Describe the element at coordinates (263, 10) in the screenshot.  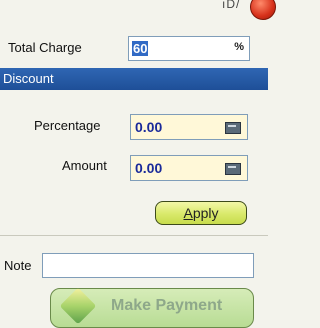
I see `close-icon` at that location.